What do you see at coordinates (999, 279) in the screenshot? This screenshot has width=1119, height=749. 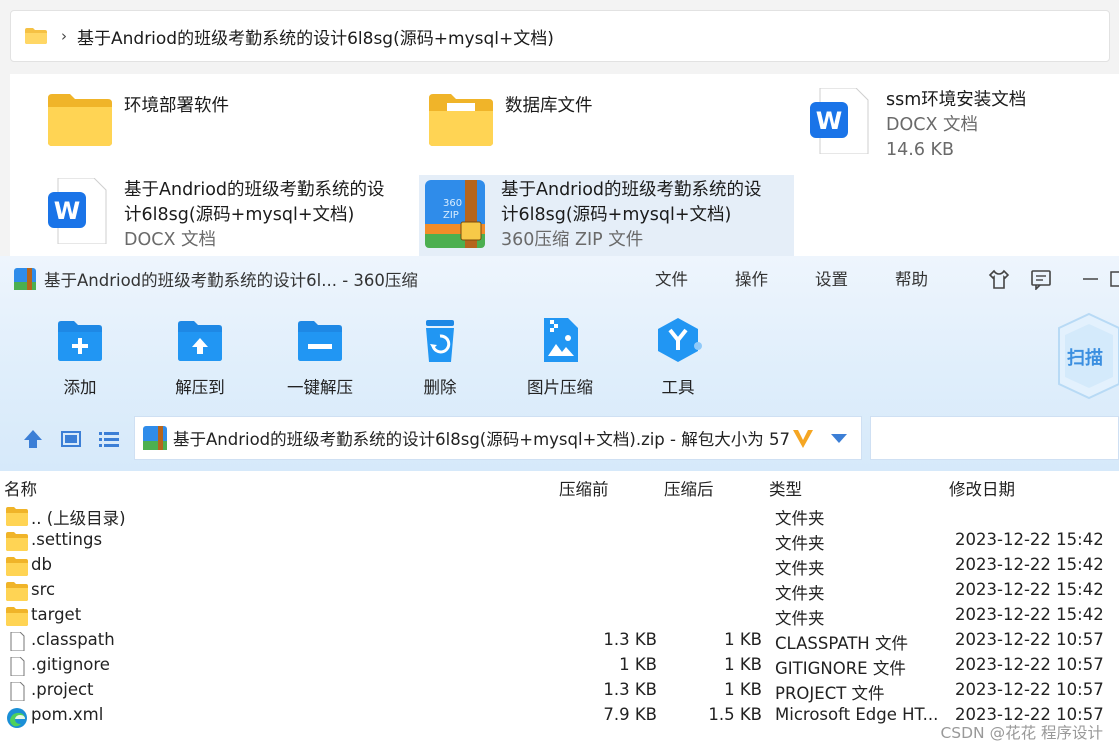 I see `skin-shirt-icon` at bounding box center [999, 279].